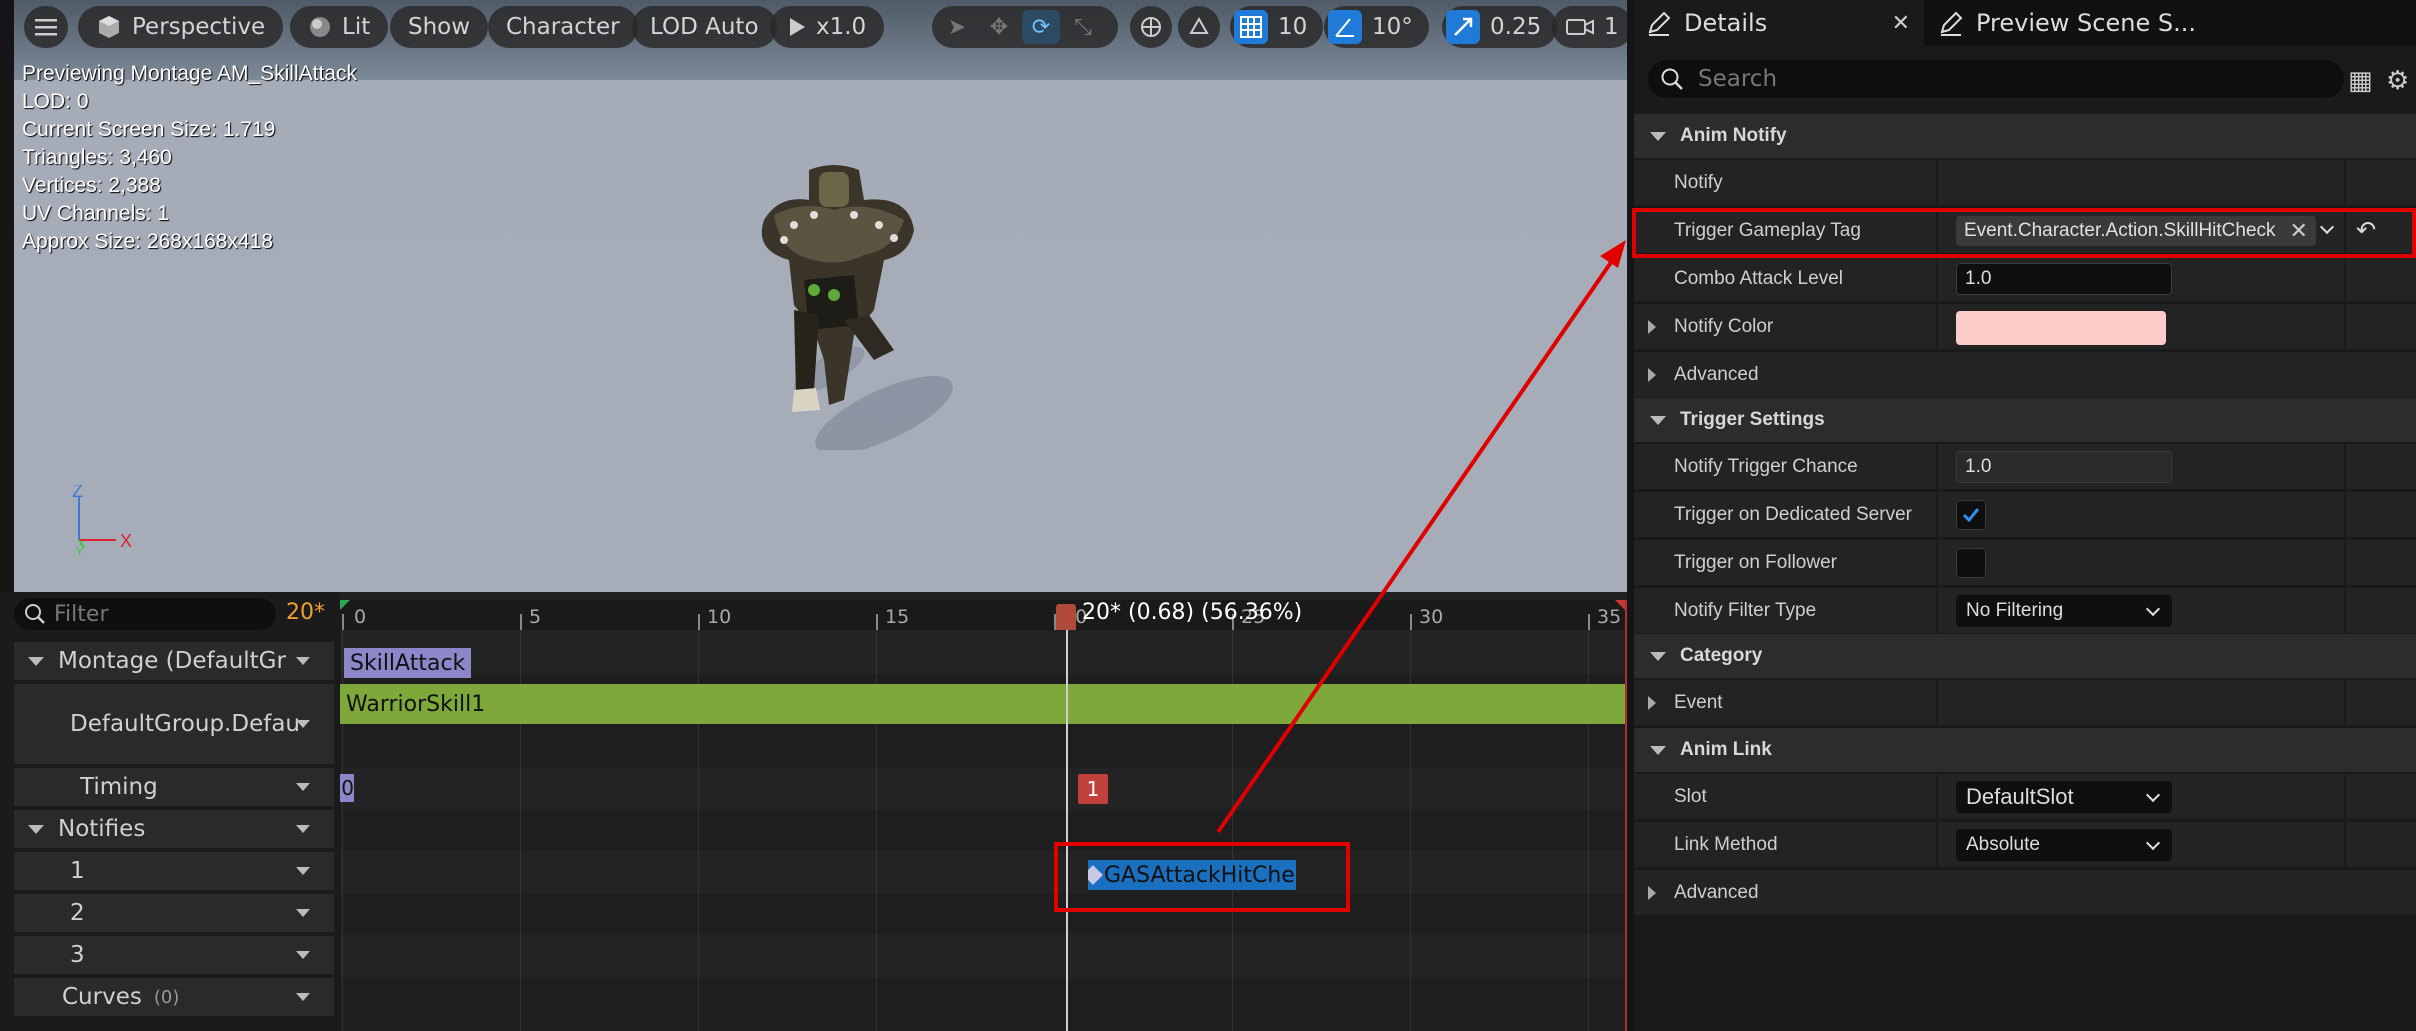 This screenshot has width=2416, height=1031. What do you see at coordinates (1779, 23) in the screenshot?
I see `tab-details: Details ✕` at bounding box center [1779, 23].